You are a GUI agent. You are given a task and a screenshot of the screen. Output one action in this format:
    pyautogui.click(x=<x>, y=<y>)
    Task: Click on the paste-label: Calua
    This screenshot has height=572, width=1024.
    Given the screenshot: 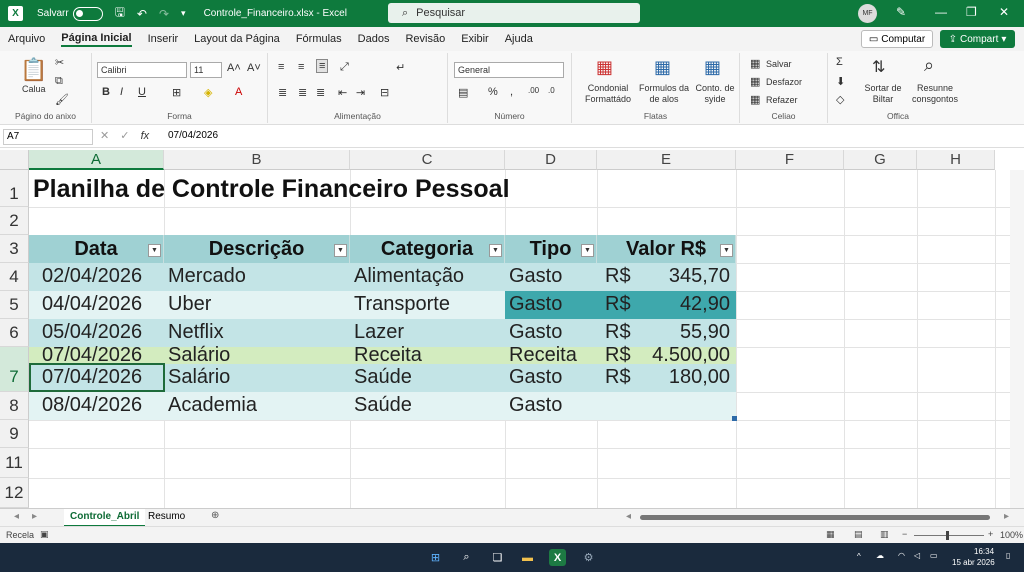 What is the action you would take?
    pyautogui.click(x=34, y=89)
    